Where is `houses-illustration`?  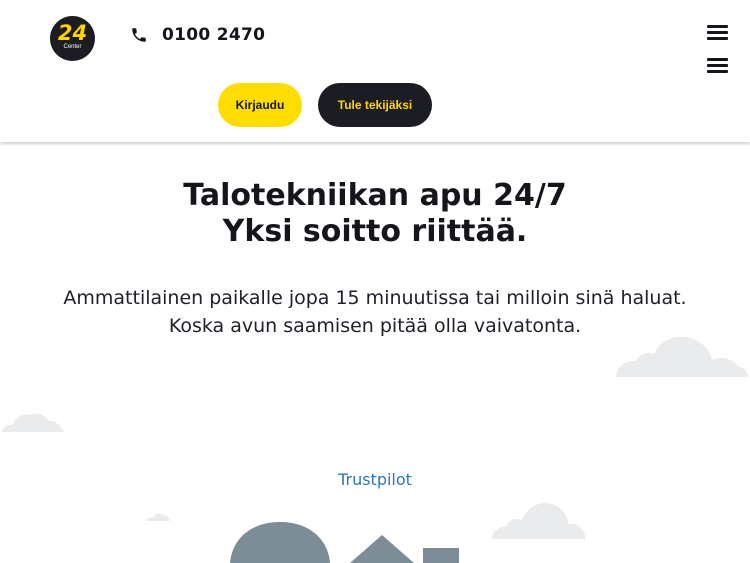
houses-illustration is located at coordinates (344, 542).